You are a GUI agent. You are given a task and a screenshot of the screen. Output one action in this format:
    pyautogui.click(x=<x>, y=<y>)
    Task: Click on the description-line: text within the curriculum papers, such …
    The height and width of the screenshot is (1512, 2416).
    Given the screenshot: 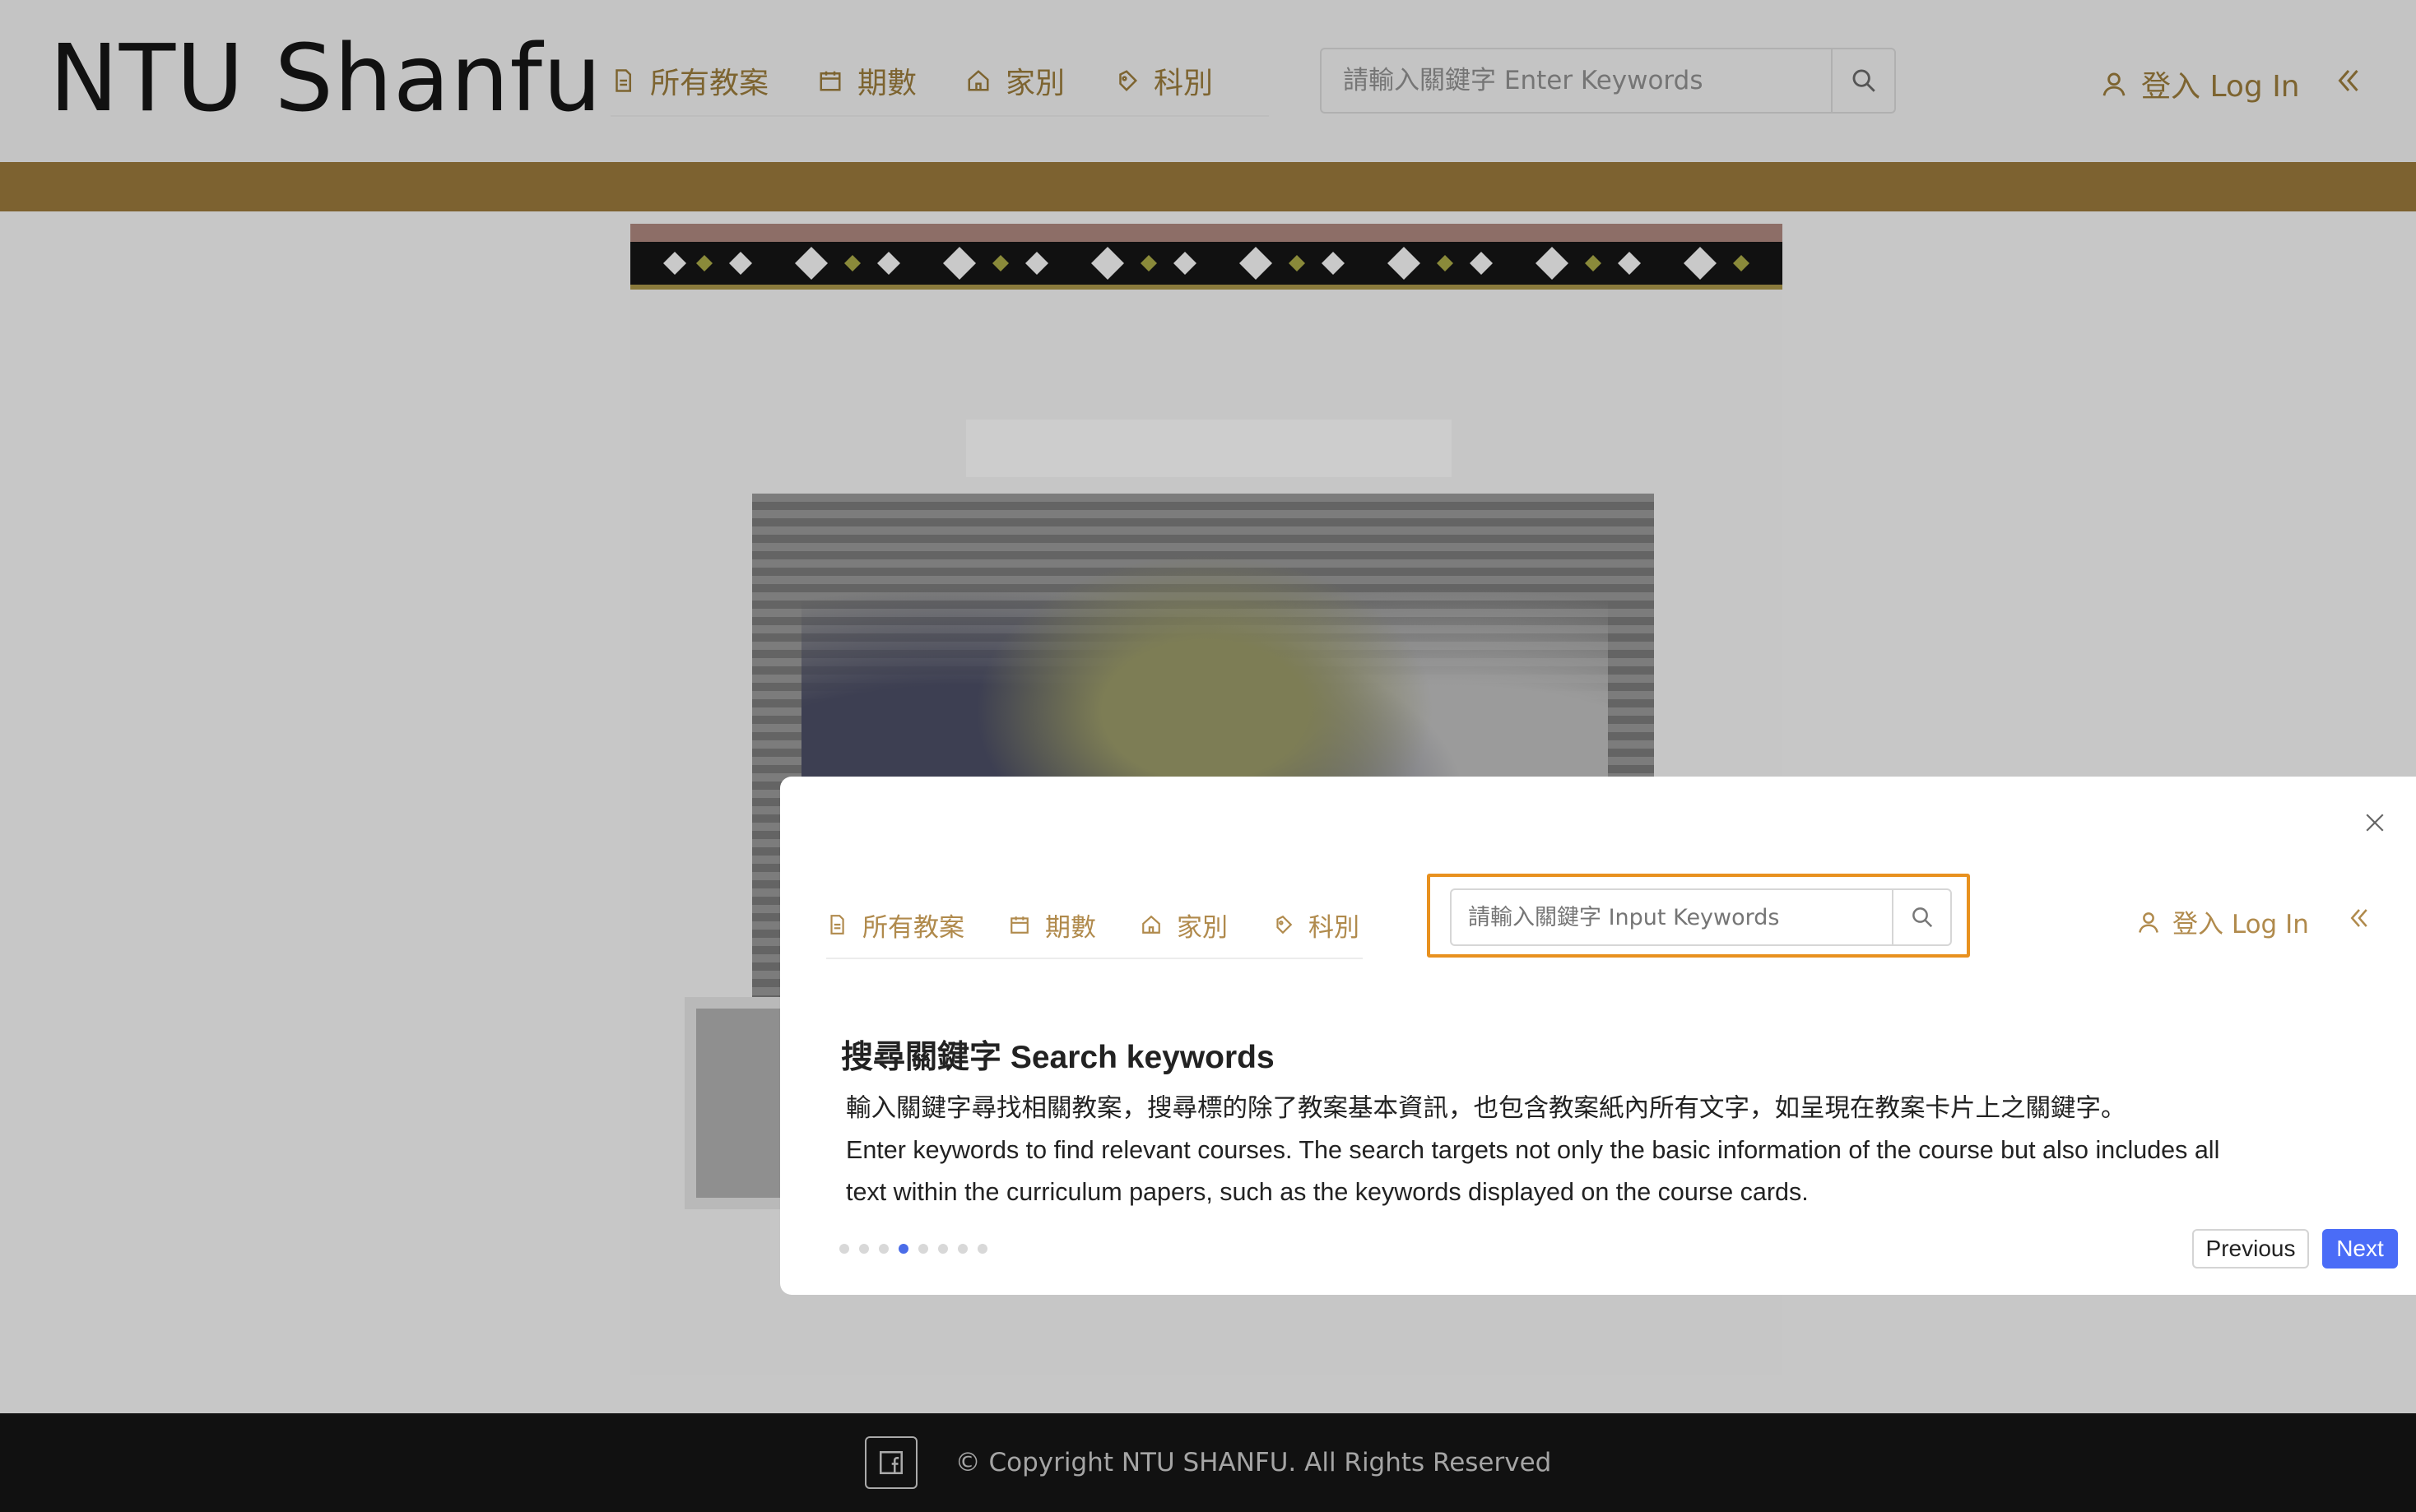 What is the action you would take?
    pyautogui.click(x=1328, y=1192)
    